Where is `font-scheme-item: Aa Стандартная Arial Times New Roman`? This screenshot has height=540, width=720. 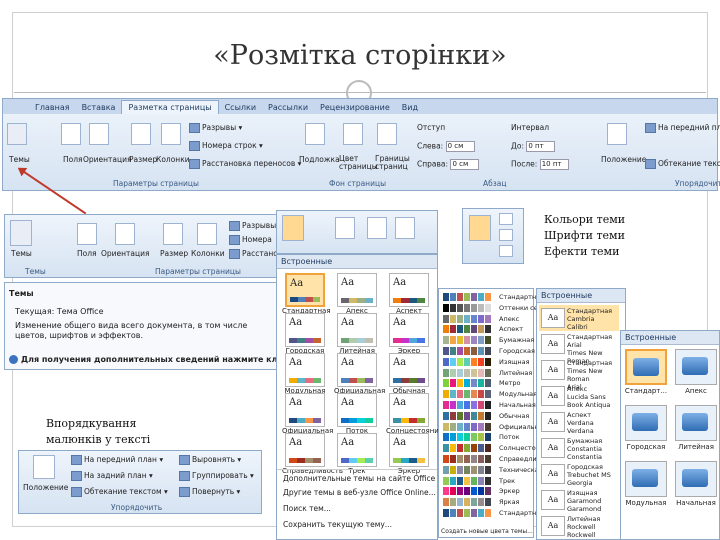 font-scheme-item: Aa Стандартная Arial Times New Roman is located at coordinates (579, 348).